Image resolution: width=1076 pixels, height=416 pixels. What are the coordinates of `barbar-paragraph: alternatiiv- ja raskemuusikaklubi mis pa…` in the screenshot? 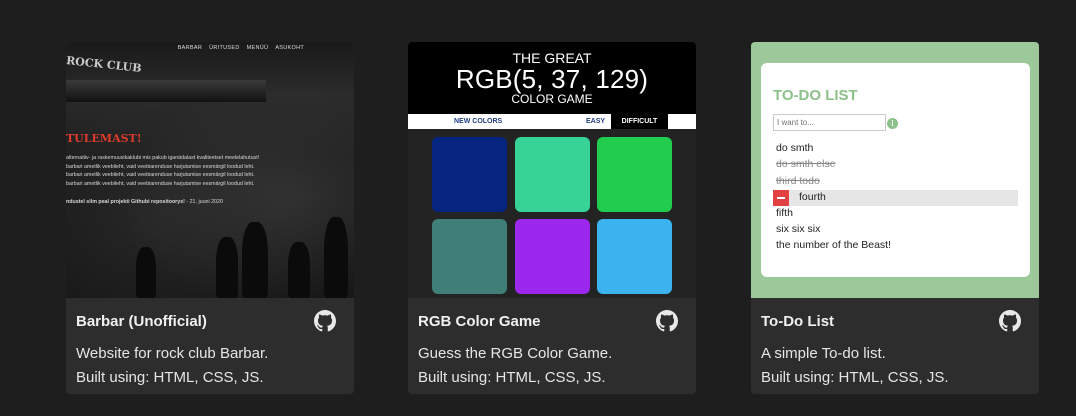 It's located at (173, 171).